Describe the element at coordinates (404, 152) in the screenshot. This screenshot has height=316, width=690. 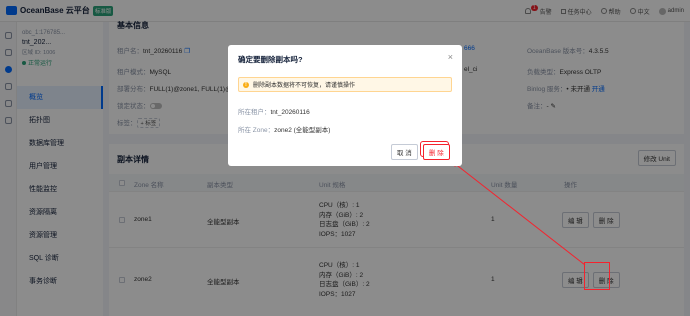
I see `cancel-button: 取 消` at that location.